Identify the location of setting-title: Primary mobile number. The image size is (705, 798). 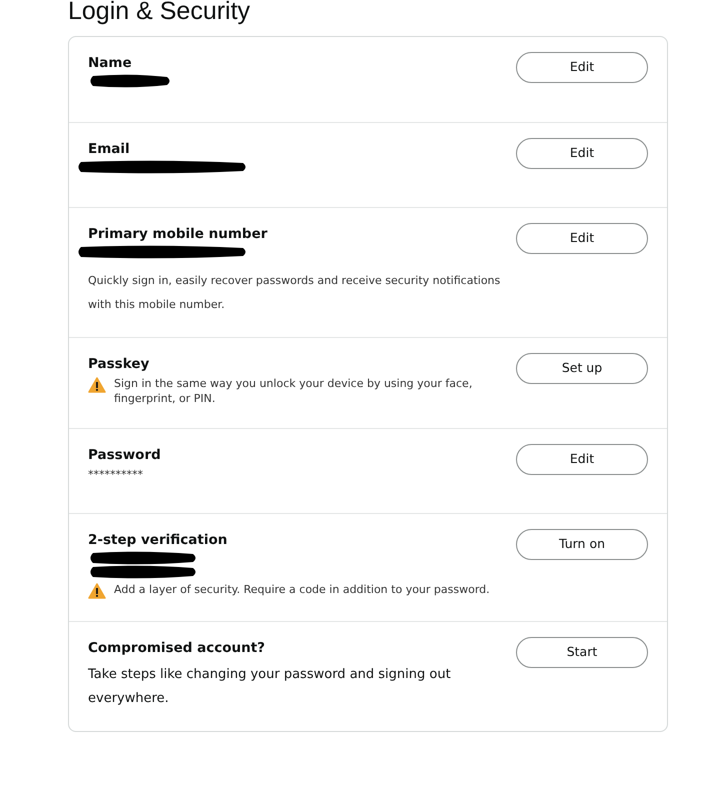
(178, 234).